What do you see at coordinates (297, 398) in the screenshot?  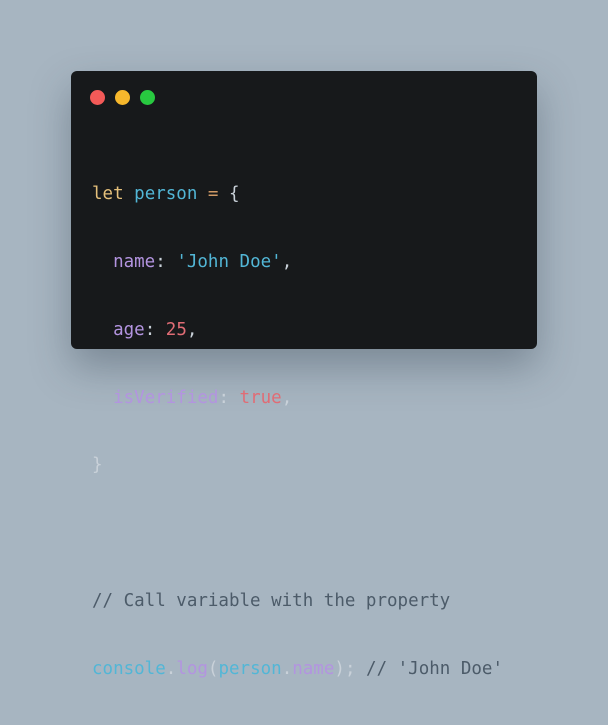 I see `code-line-4: isVerified: true,` at bounding box center [297, 398].